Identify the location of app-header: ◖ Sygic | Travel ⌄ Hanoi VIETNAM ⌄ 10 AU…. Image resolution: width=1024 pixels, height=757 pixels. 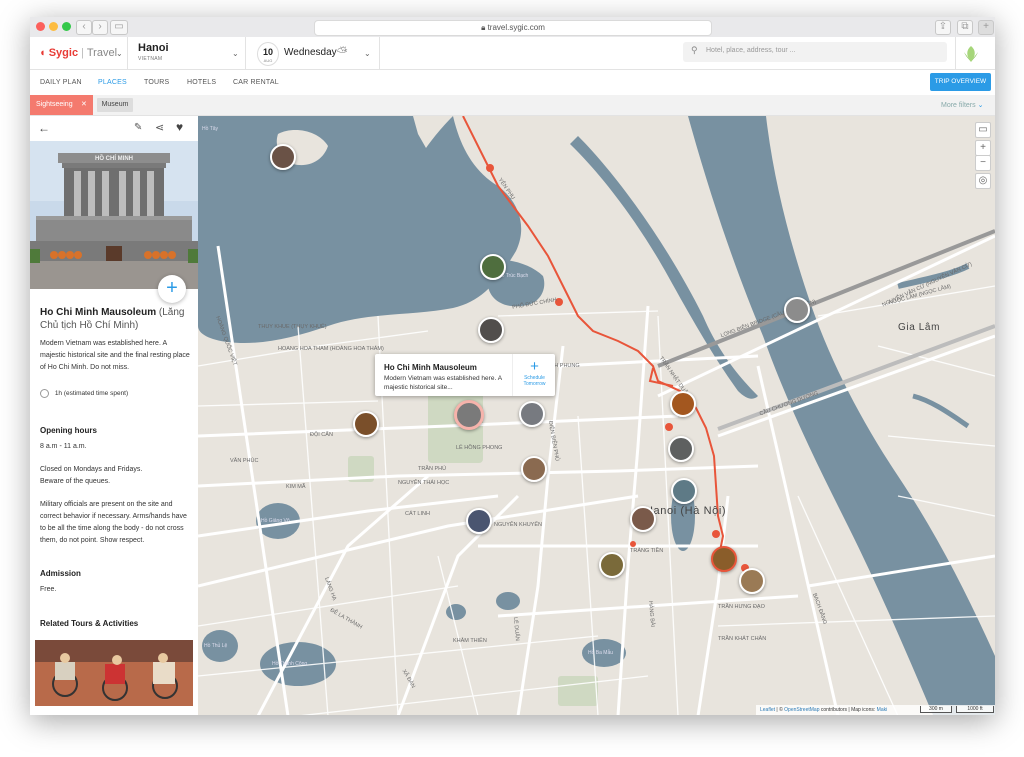
(512, 53).